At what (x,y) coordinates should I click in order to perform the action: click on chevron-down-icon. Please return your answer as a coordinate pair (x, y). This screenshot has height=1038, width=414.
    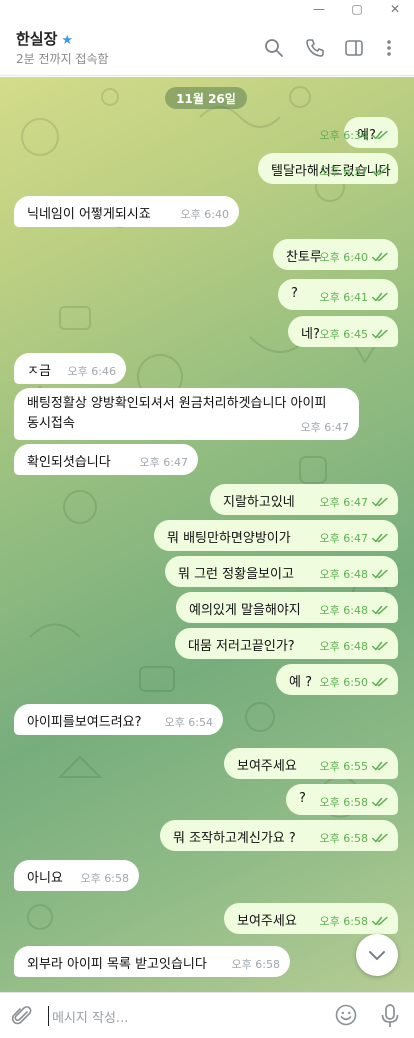
    Looking at the image, I should click on (377, 955).